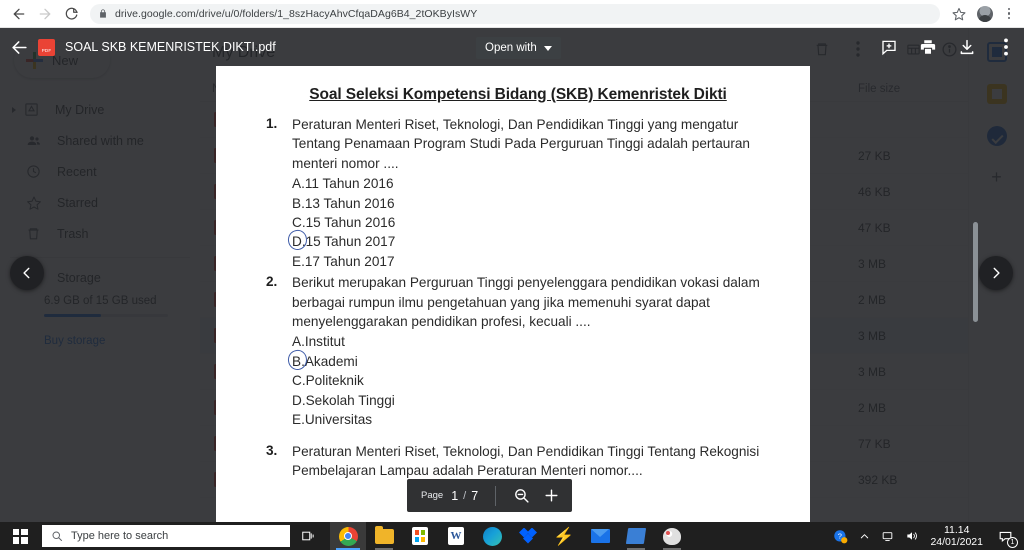  What do you see at coordinates (420, 536) in the screenshot?
I see `microsoft-store-icon` at bounding box center [420, 536].